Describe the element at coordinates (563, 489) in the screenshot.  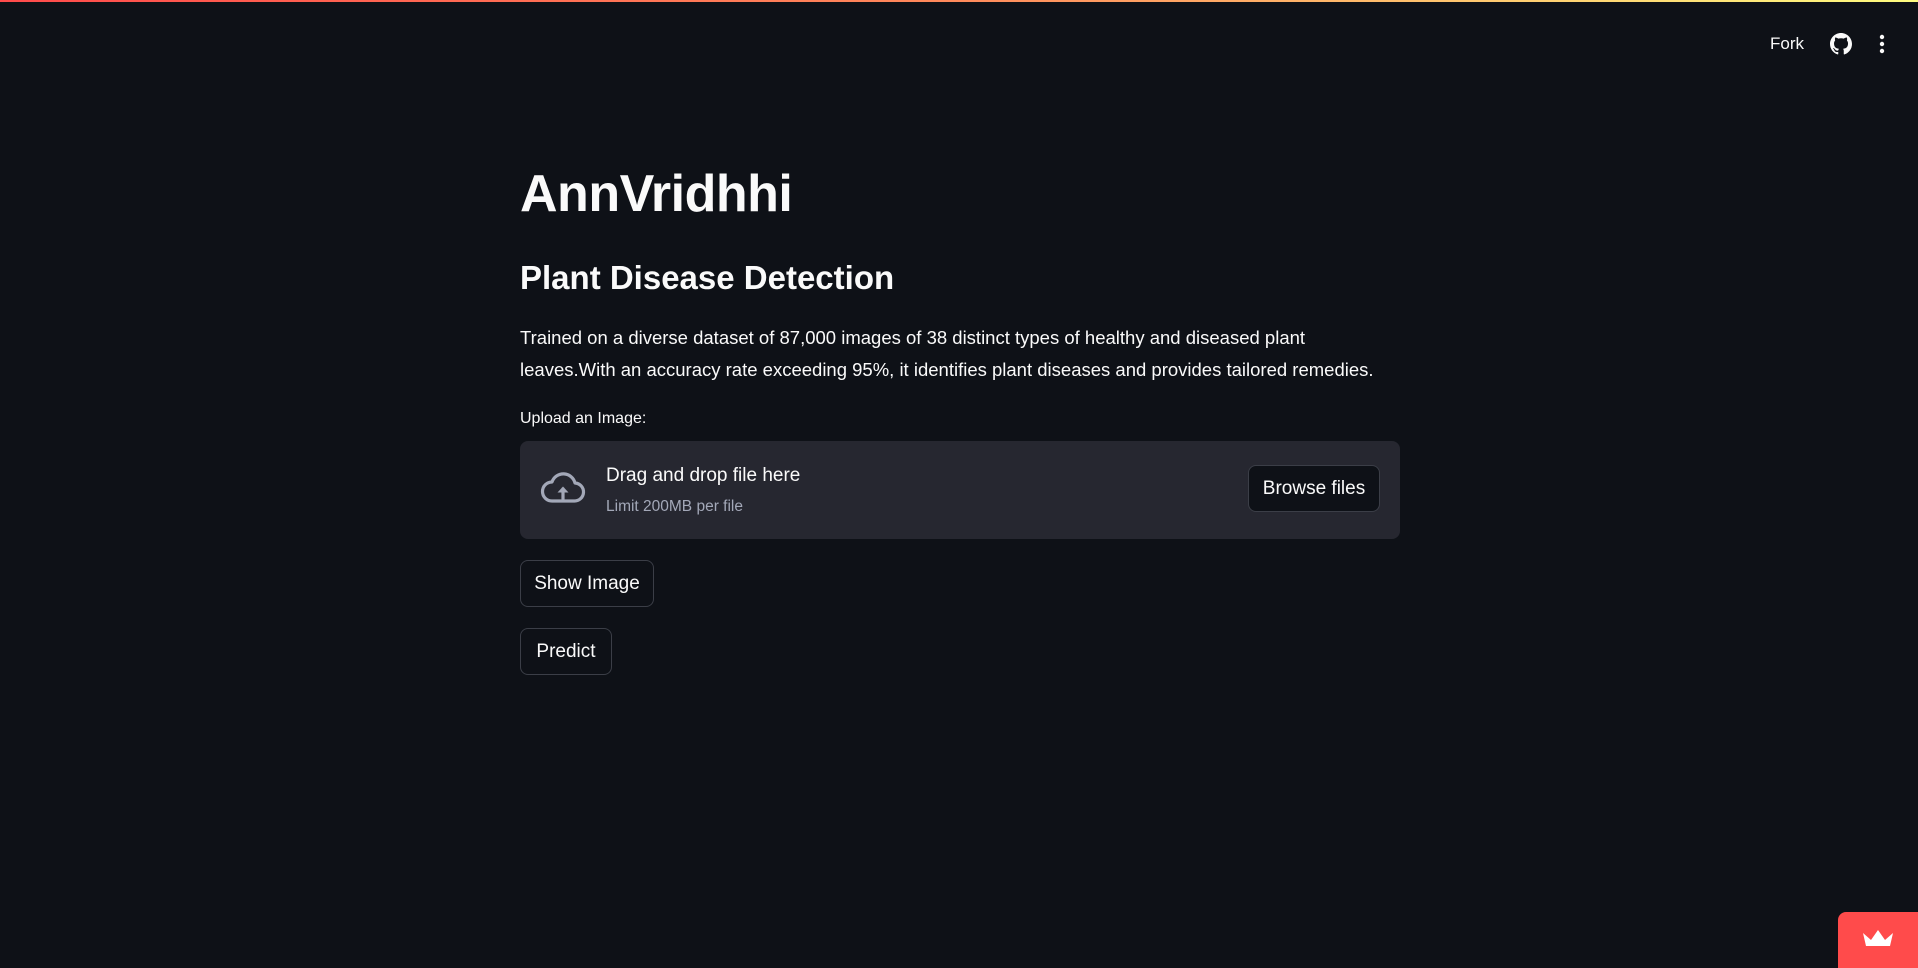
I see `cloud-upload-icon` at that location.